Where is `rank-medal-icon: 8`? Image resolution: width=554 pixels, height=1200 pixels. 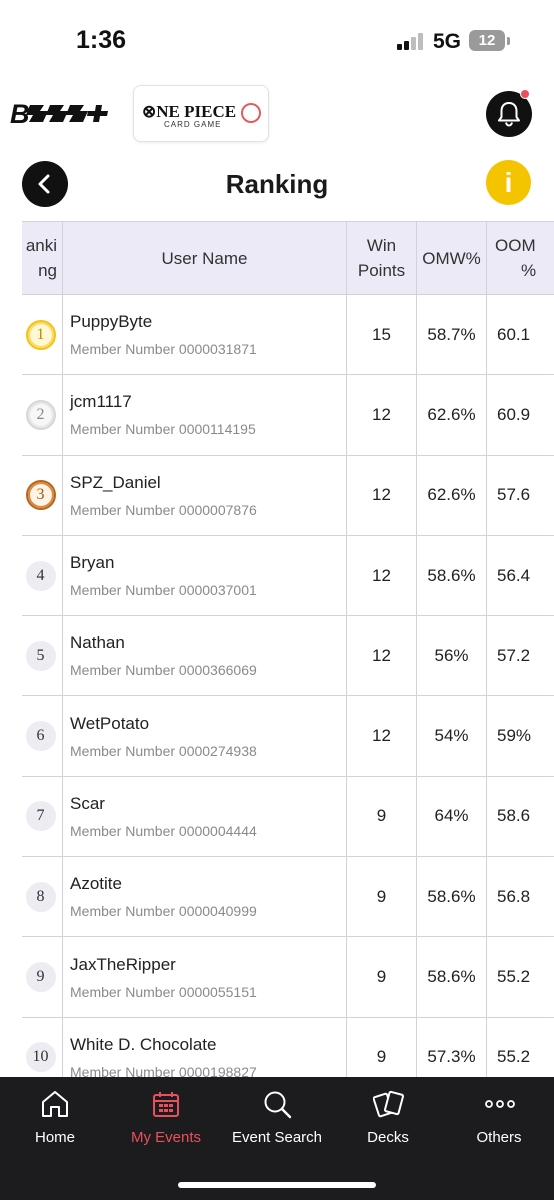
rank-medal-icon: 8 is located at coordinates (40, 896).